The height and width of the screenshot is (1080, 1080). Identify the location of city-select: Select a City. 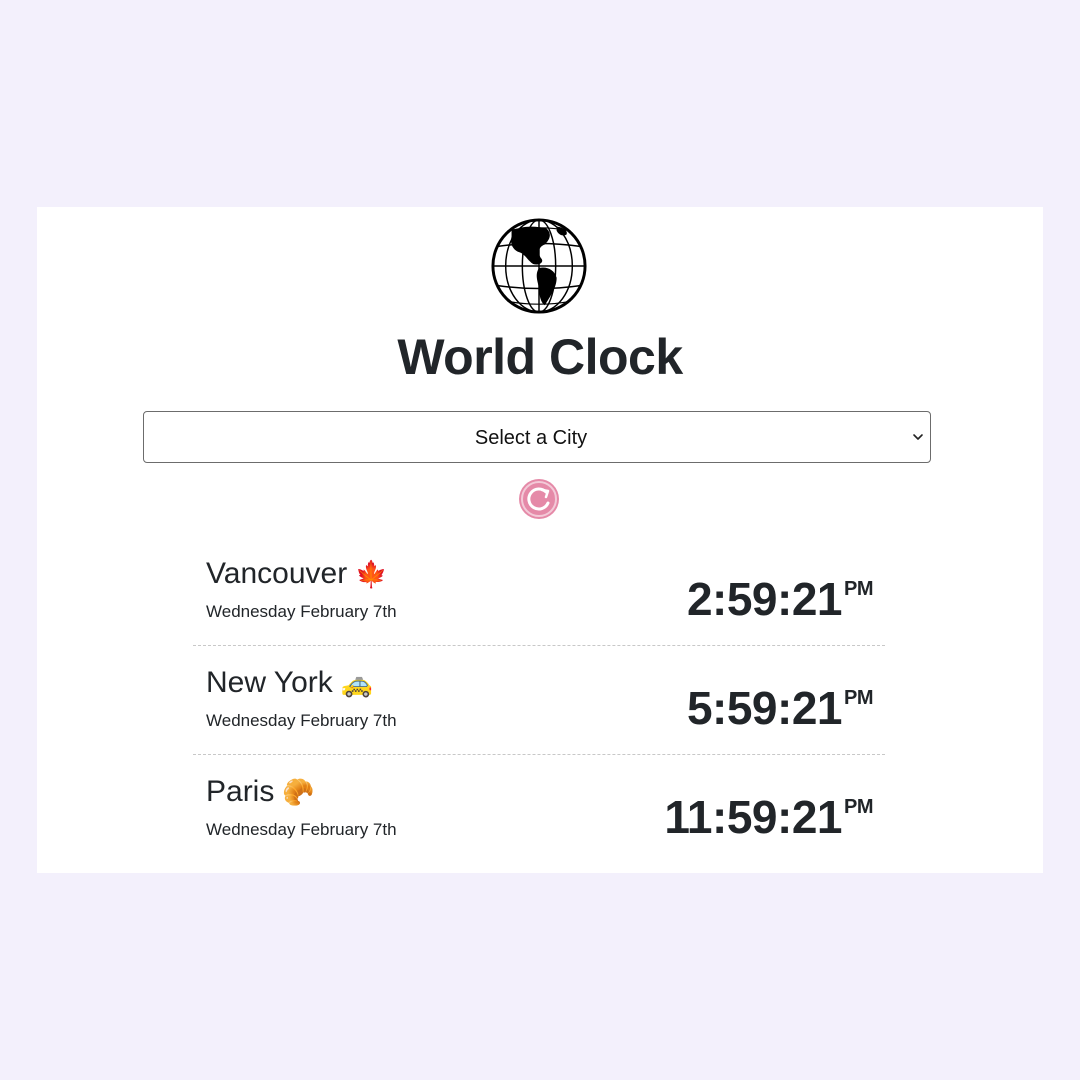
(537, 437).